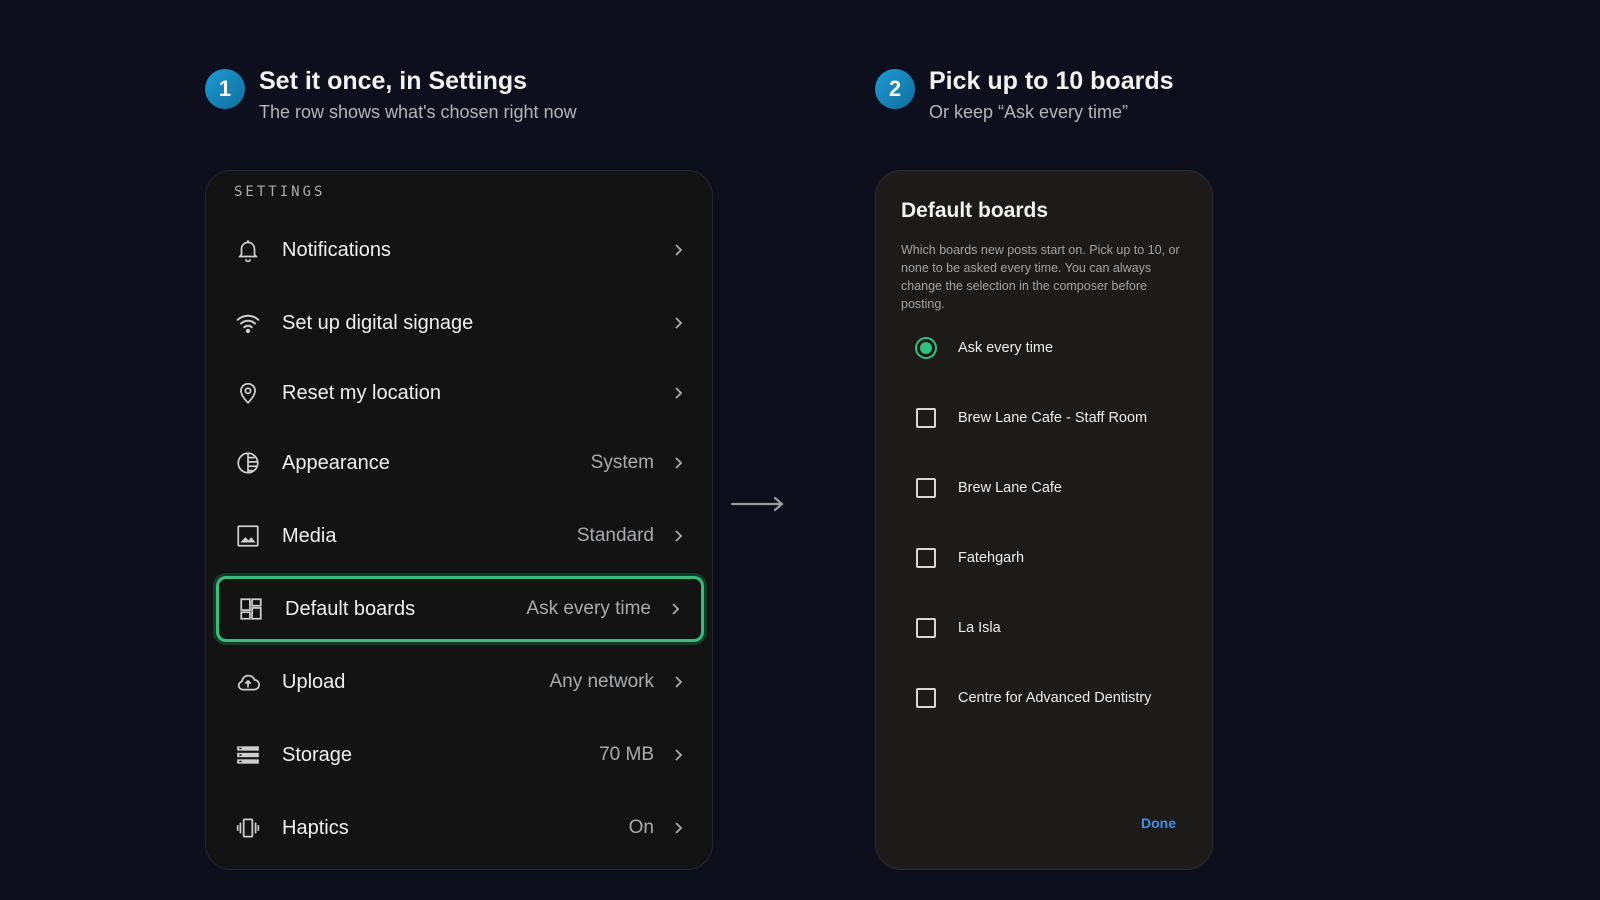  Describe the element at coordinates (248, 536) in the screenshot. I see `image-icon` at that location.